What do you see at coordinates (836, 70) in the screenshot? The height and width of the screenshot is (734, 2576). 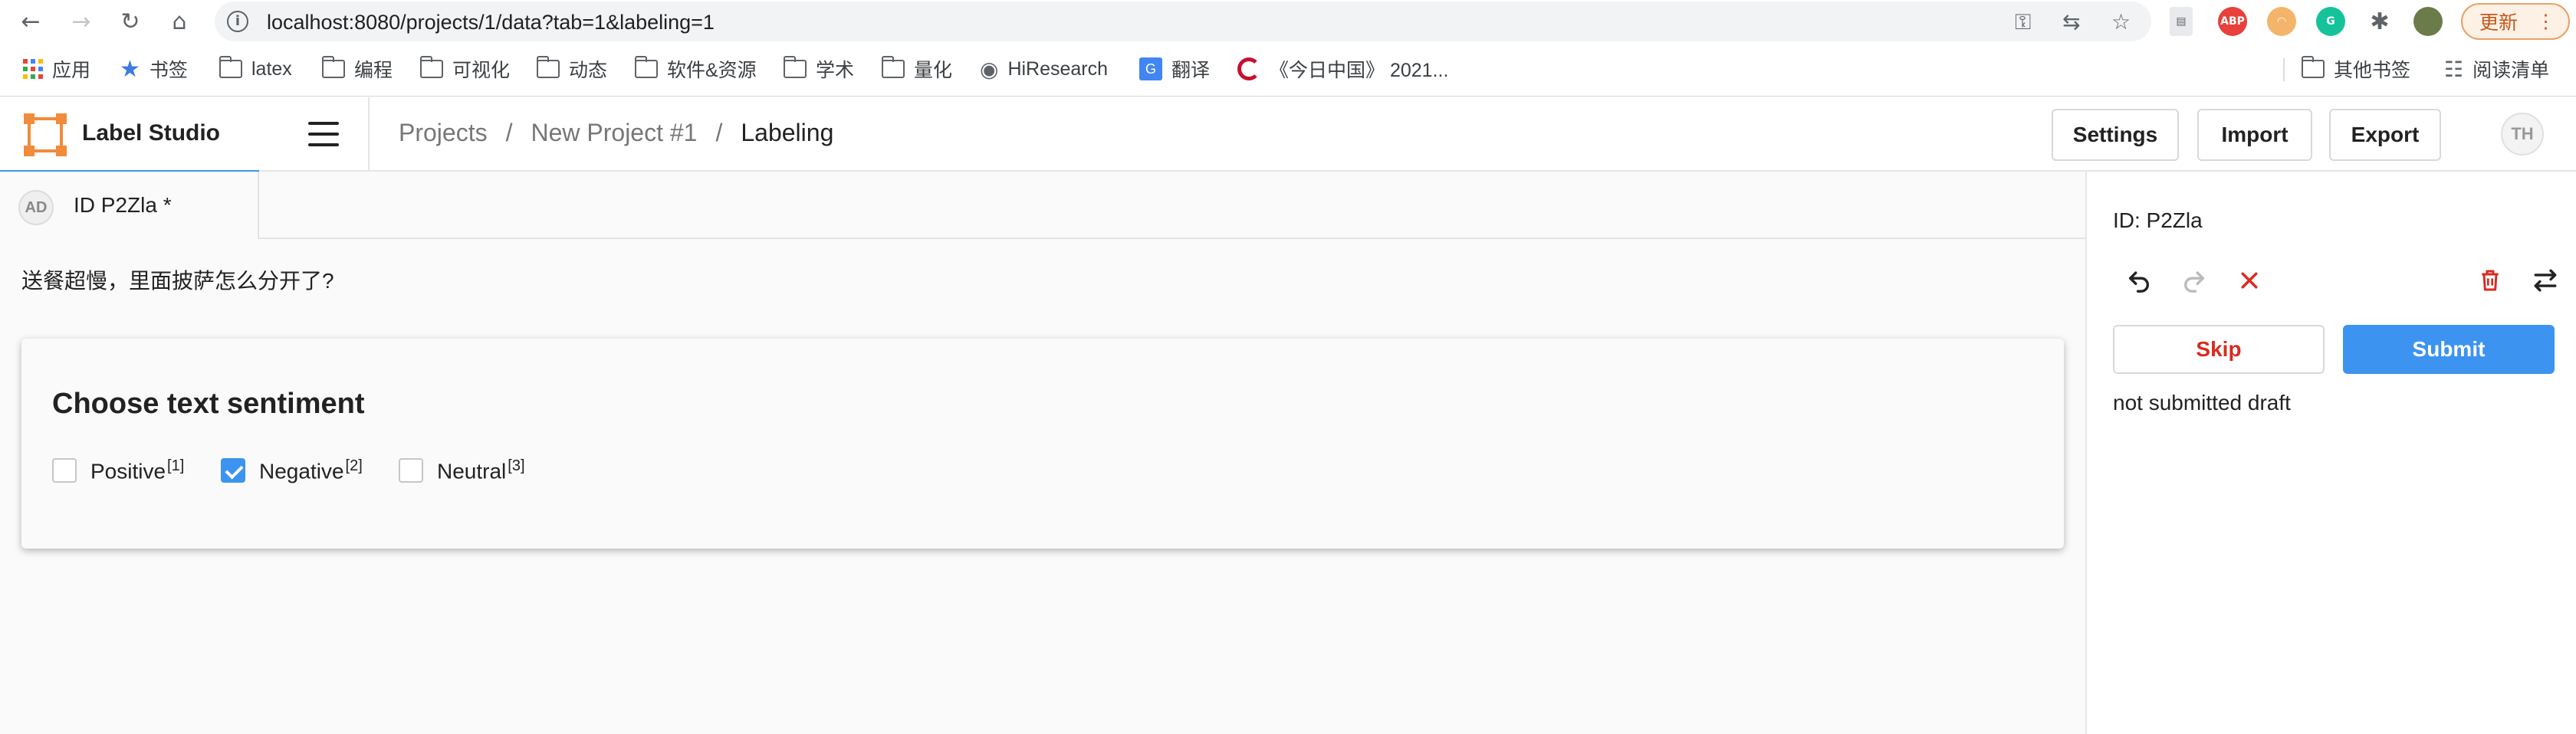 I see `bookmark-label: 学术` at bounding box center [836, 70].